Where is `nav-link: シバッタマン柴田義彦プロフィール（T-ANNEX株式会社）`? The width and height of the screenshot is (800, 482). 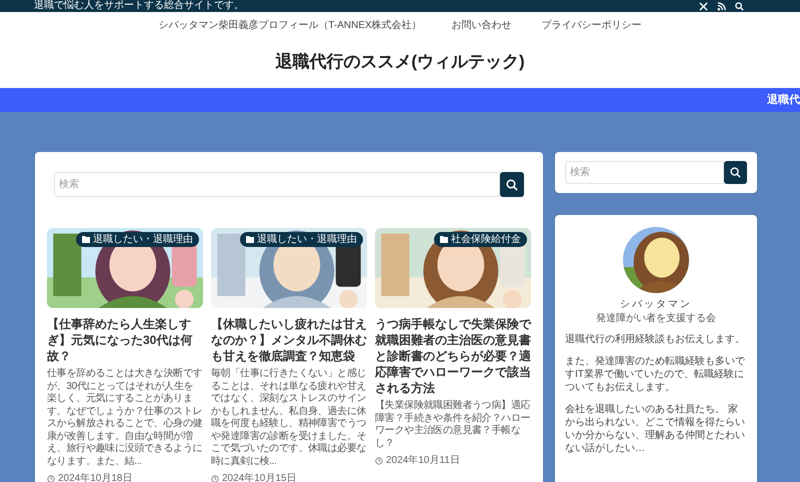
nav-link: シバッタマン柴田義彦プロフィール（T-ANNEX株式会社） is located at coordinates (290, 26).